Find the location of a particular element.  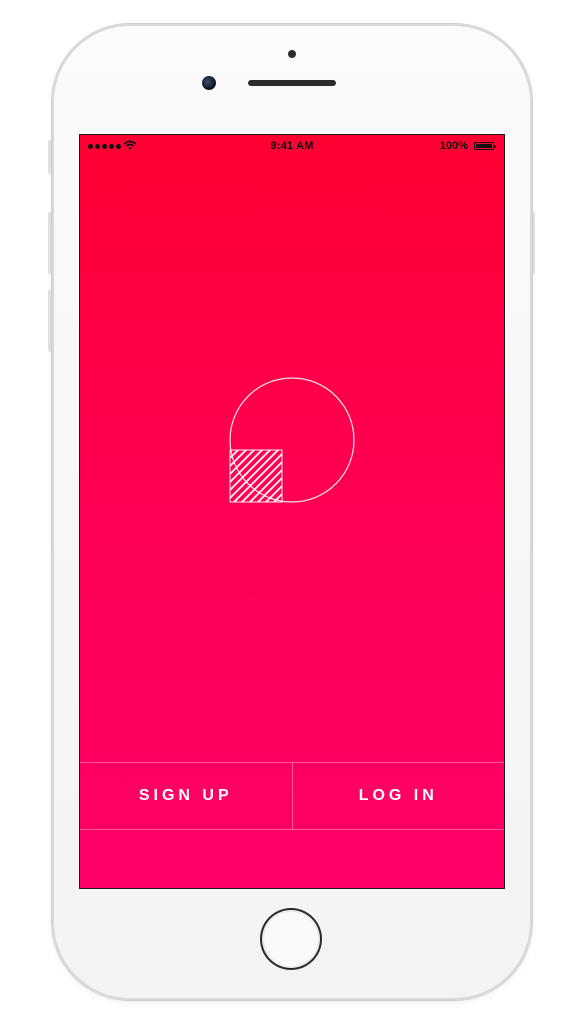

battery-percent: 100% is located at coordinates (453, 146).